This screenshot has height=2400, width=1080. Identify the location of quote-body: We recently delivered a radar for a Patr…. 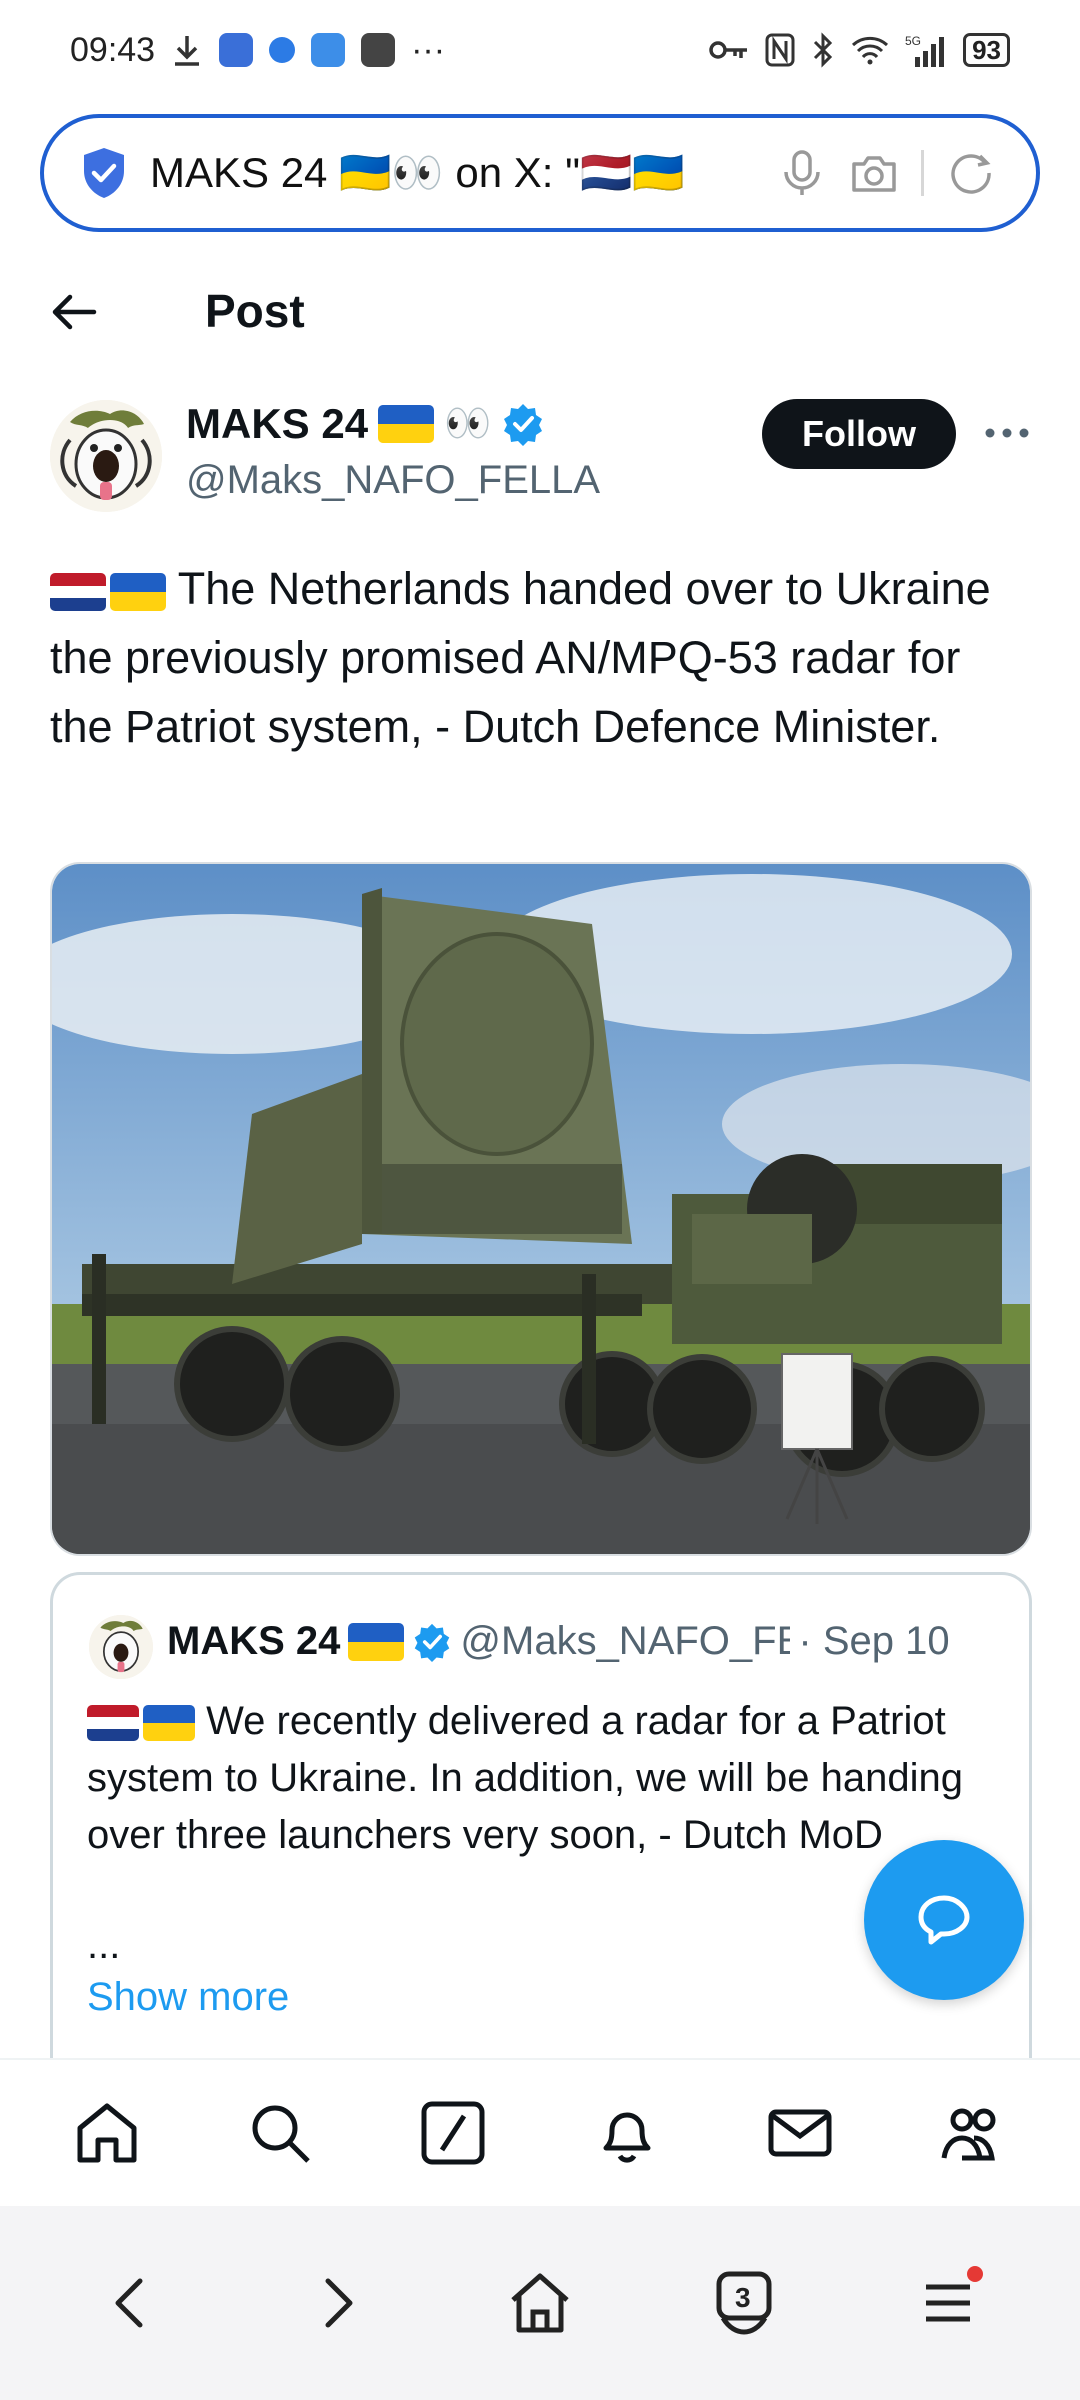
(525, 1778).